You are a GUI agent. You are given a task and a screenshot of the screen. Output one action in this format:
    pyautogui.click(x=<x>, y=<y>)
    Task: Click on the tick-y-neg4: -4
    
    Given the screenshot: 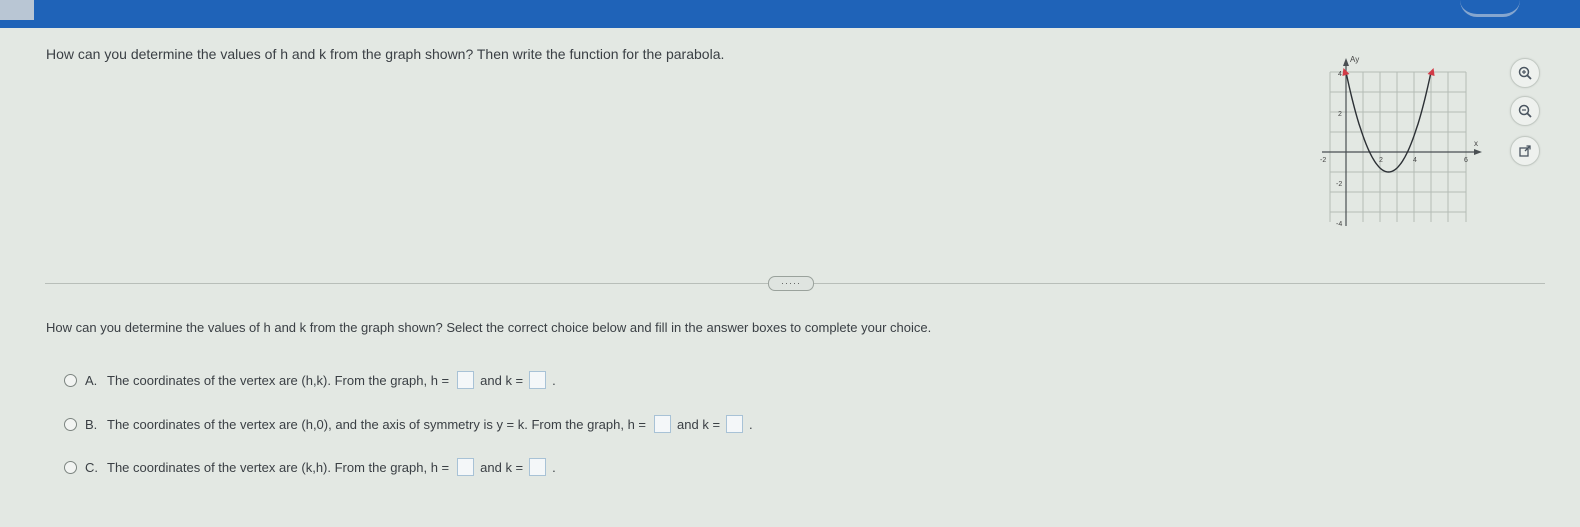 What is the action you would take?
    pyautogui.click(x=1339, y=224)
    